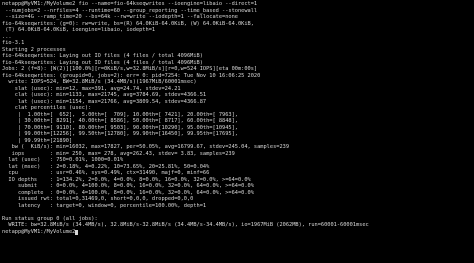  Describe the element at coordinates (77, 232) in the screenshot. I see `text-cursor` at that location.